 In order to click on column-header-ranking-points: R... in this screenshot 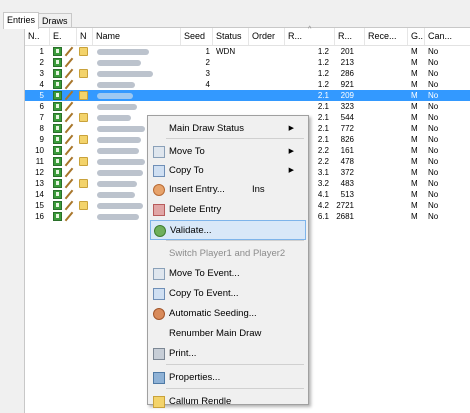, I will do `click(350, 36)`.